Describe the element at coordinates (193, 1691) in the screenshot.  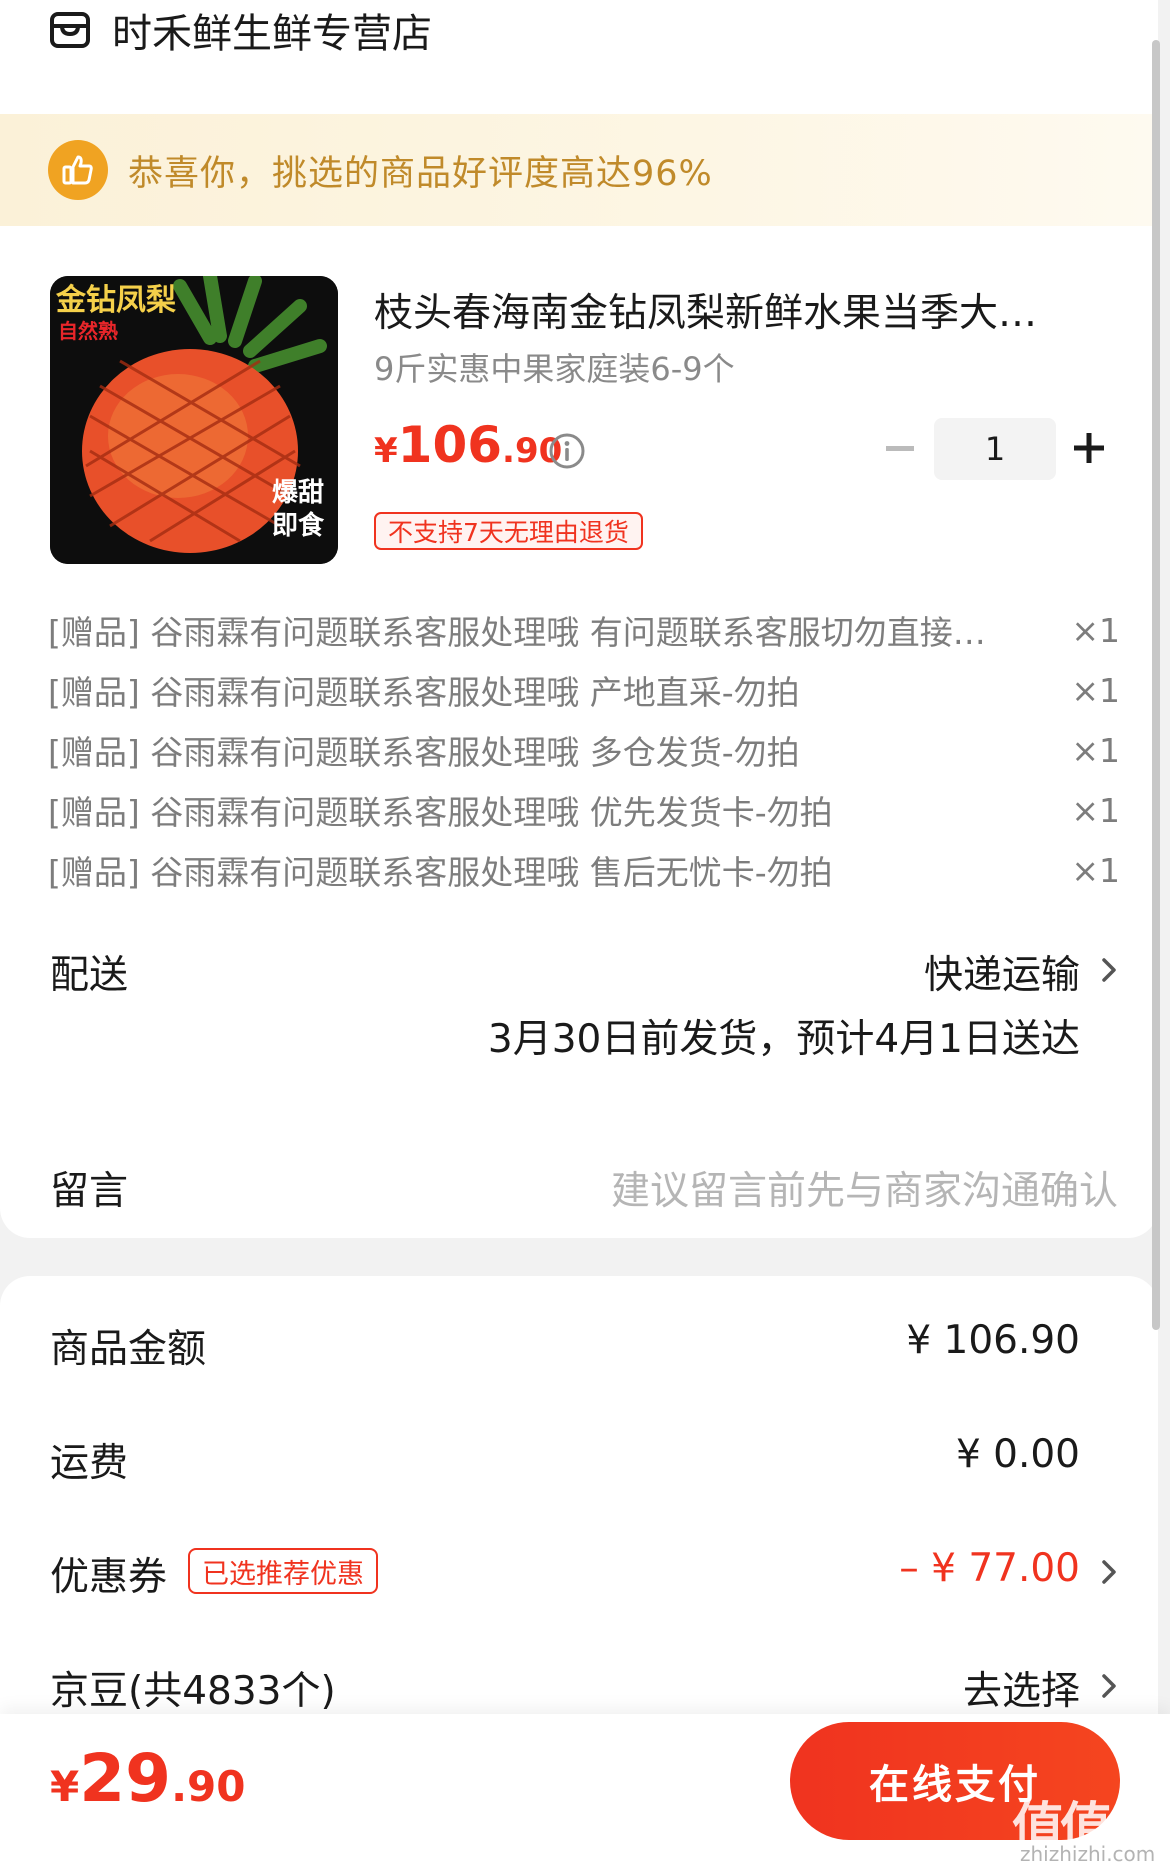
I see `jd-beans-label: 京豆(共4833个)` at that location.